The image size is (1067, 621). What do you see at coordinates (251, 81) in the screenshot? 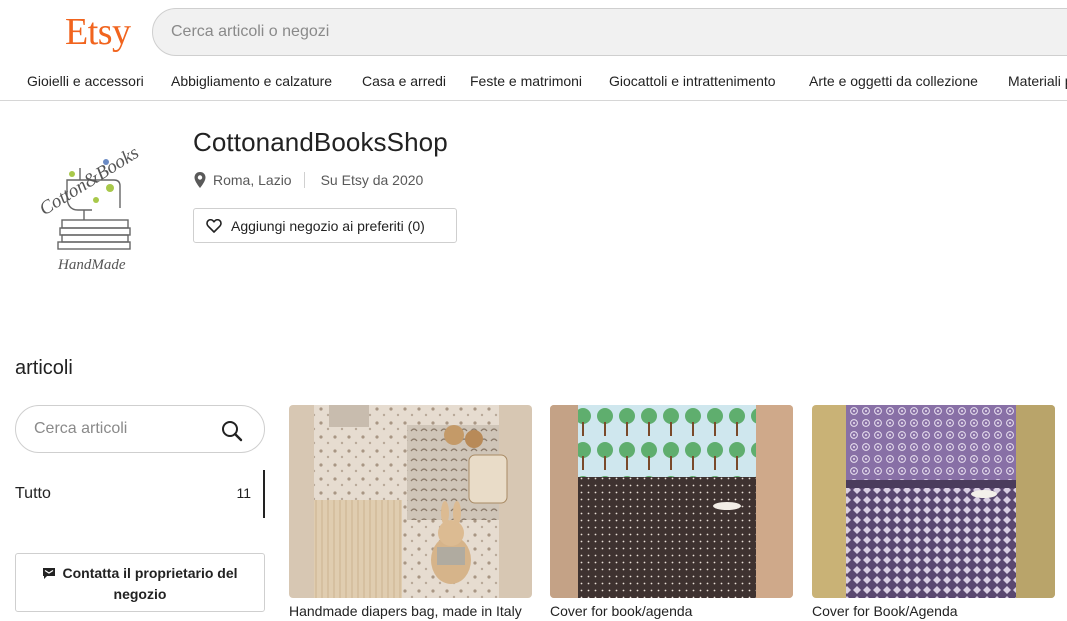
I see `category-clothing: Abbigliamento e calzature` at bounding box center [251, 81].